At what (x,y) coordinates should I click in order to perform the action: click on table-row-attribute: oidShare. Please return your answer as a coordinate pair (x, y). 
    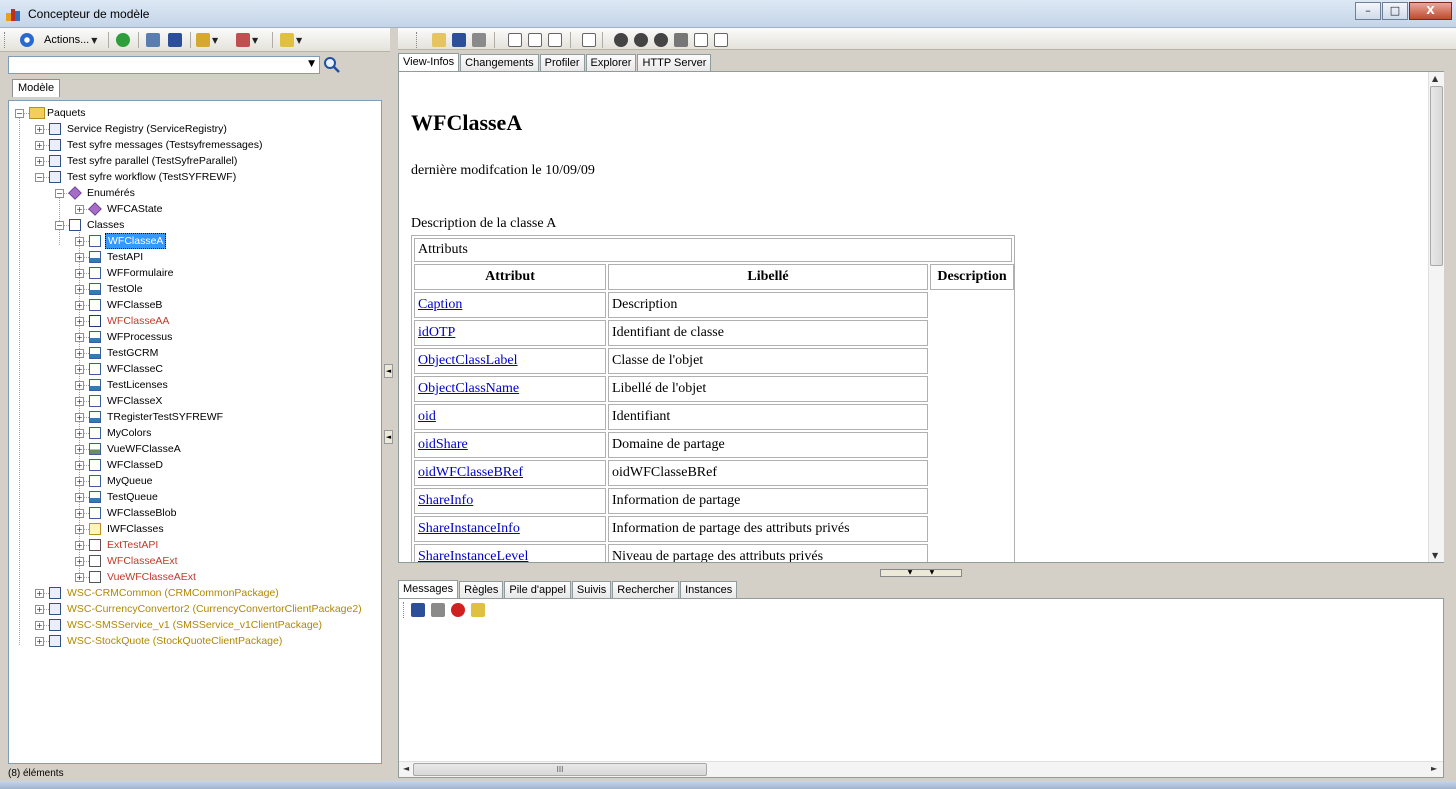
    Looking at the image, I should click on (510, 445).